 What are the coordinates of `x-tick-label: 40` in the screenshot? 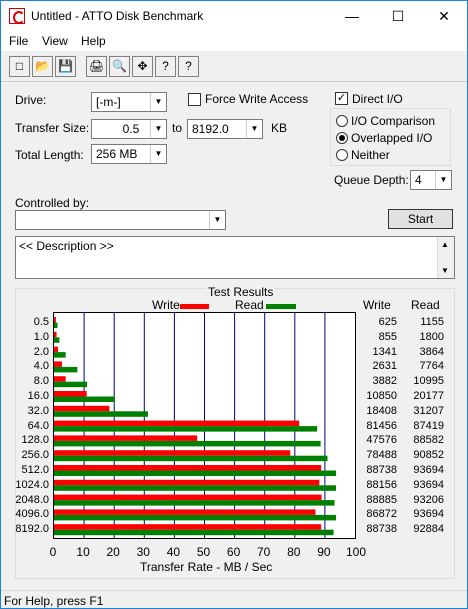 It's located at (173, 552).